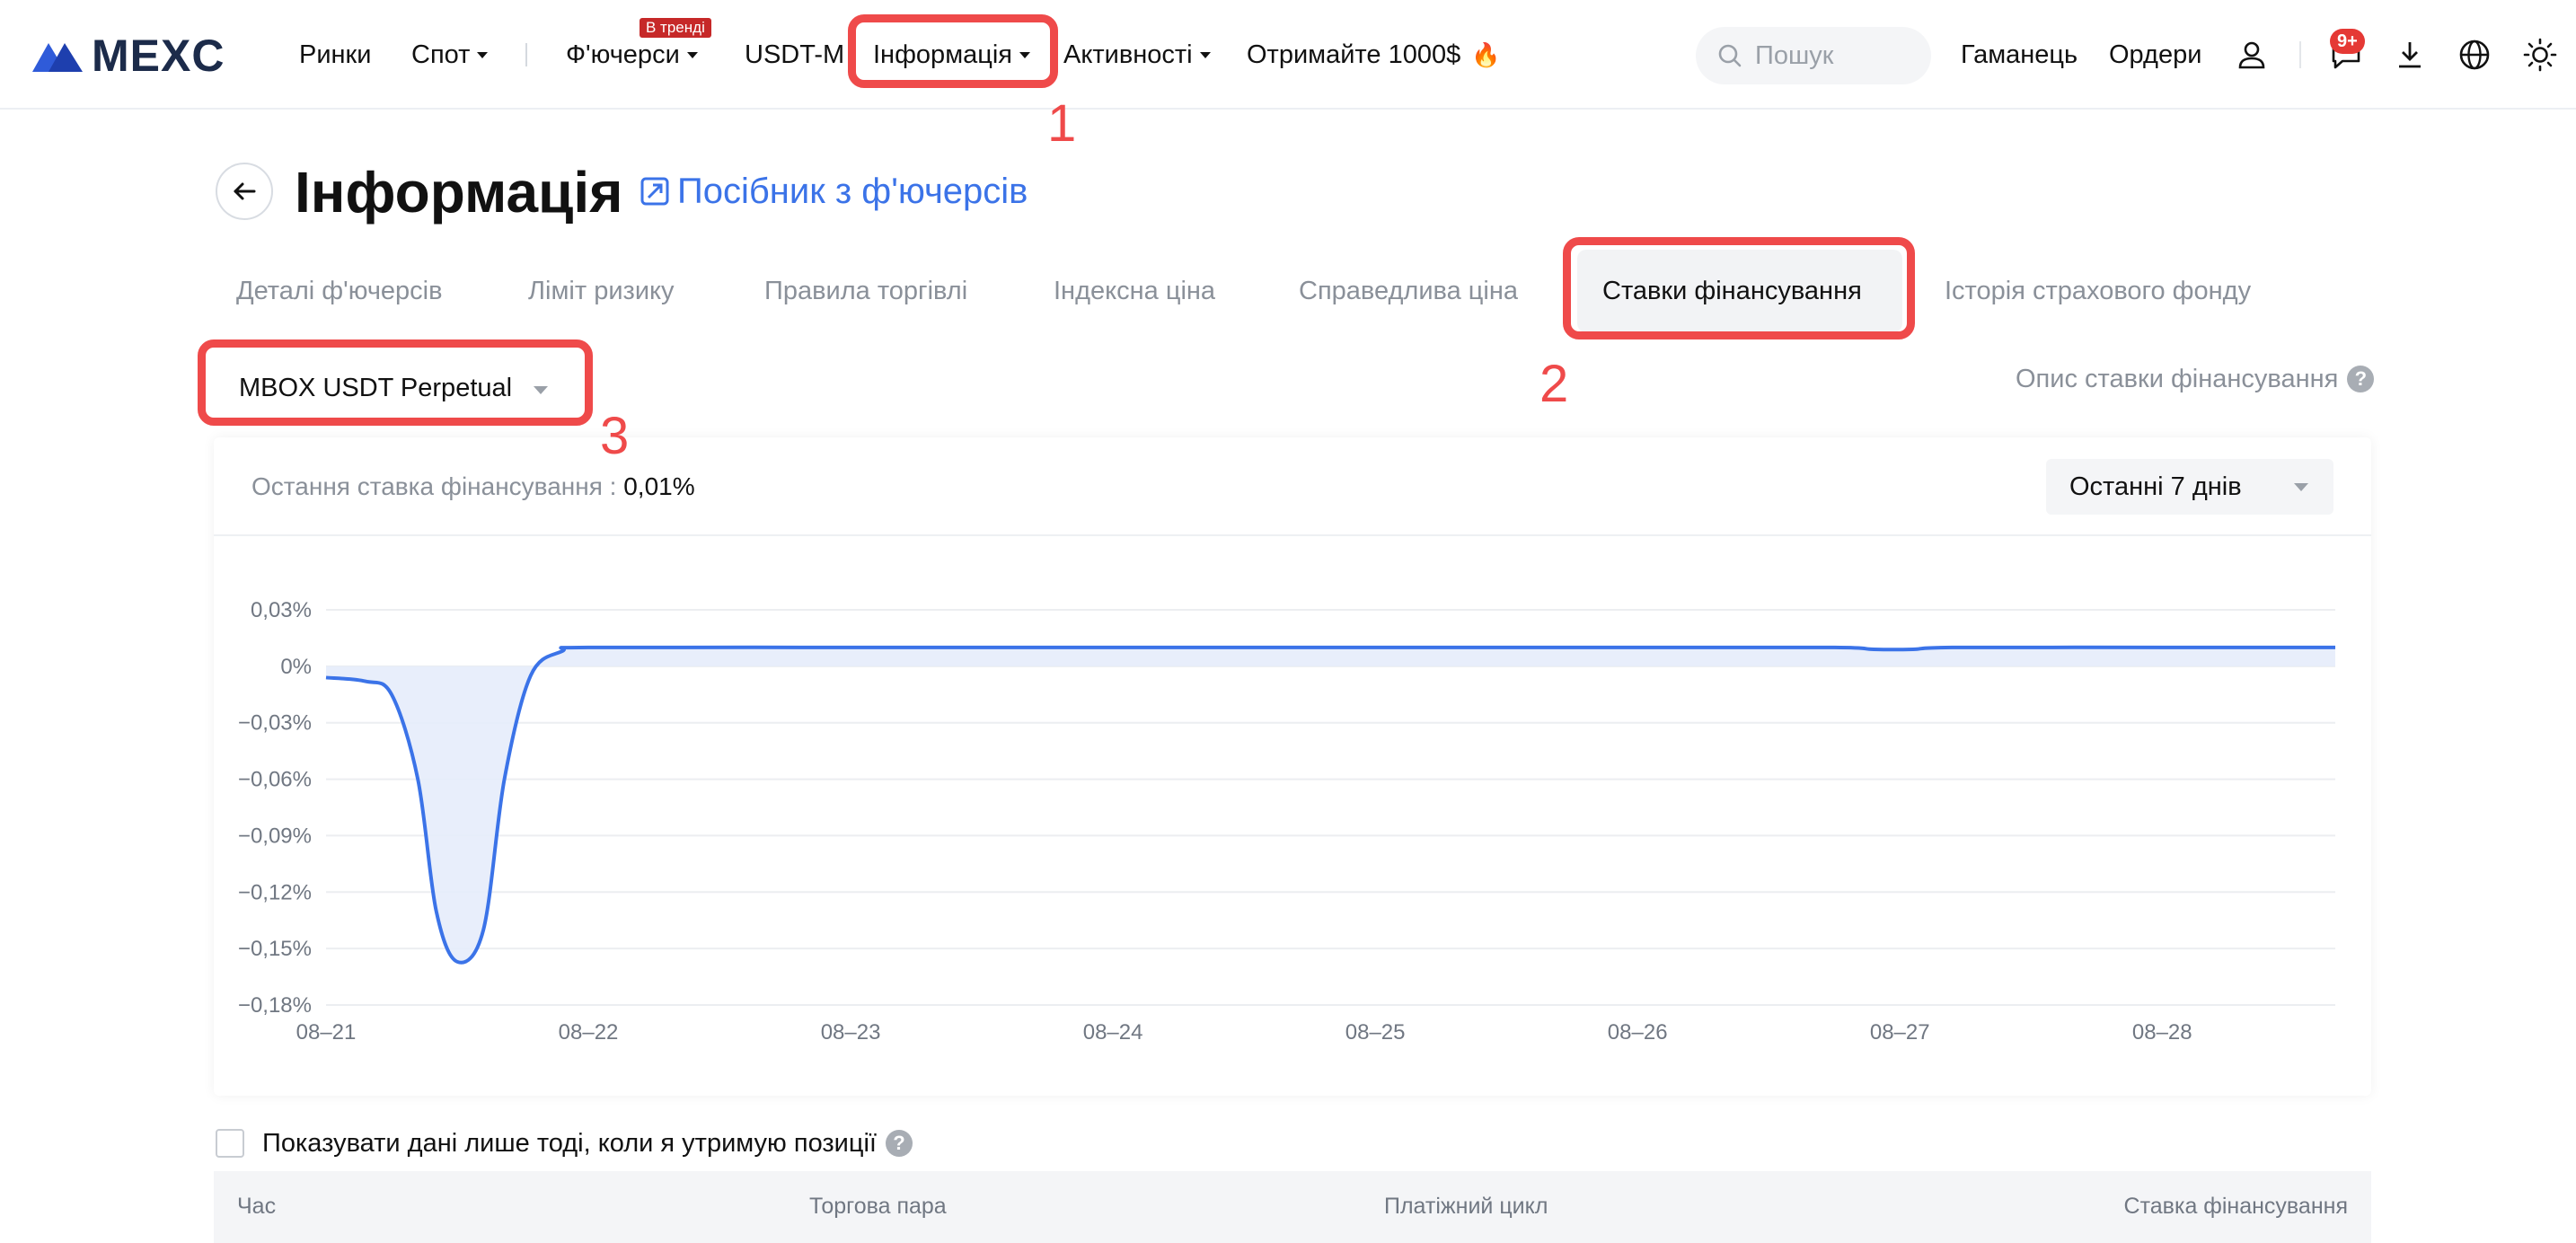  I want to click on trend-badge: В тренді, so click(675, 28).